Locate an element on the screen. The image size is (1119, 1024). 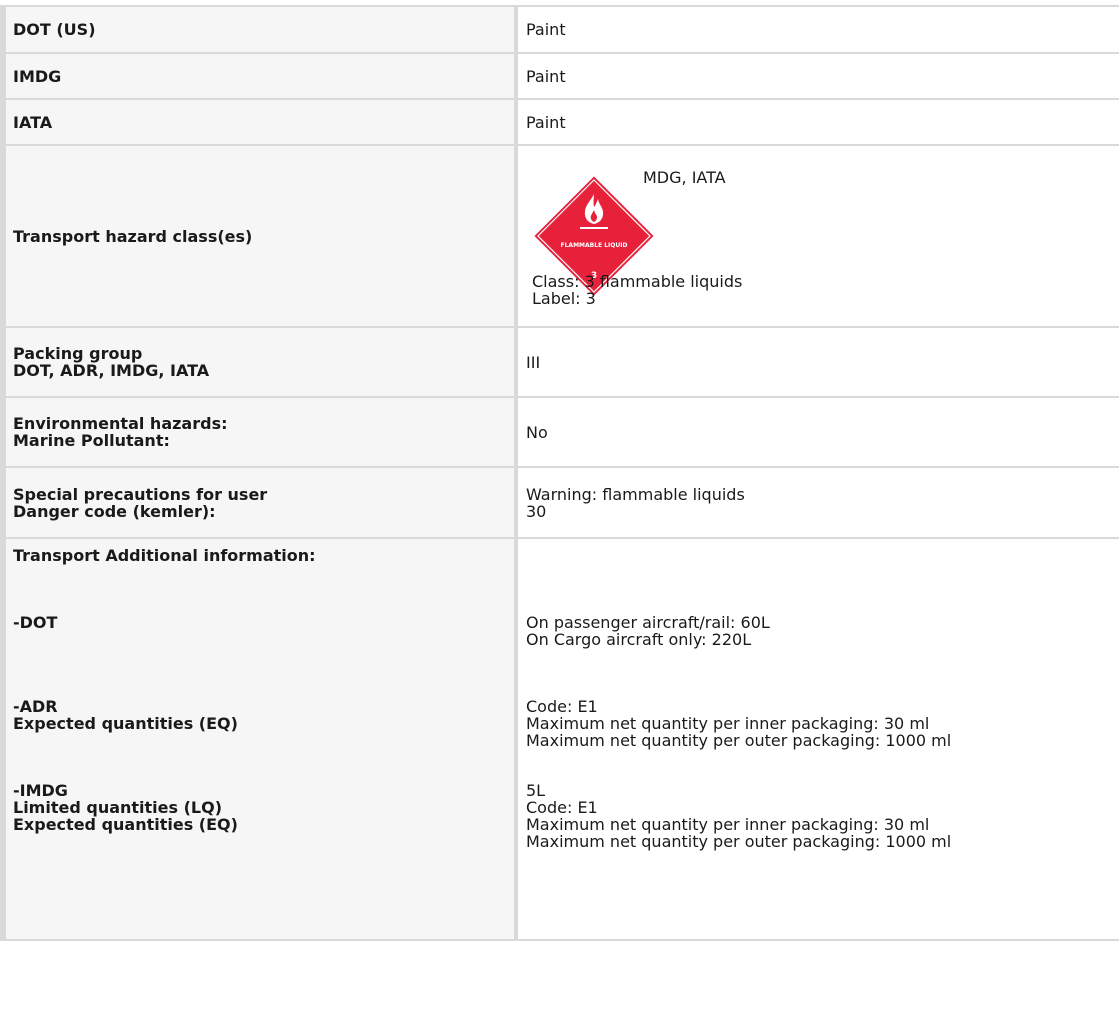
row-label: Transport hazard class(es) is located at coordinates (259, 236).